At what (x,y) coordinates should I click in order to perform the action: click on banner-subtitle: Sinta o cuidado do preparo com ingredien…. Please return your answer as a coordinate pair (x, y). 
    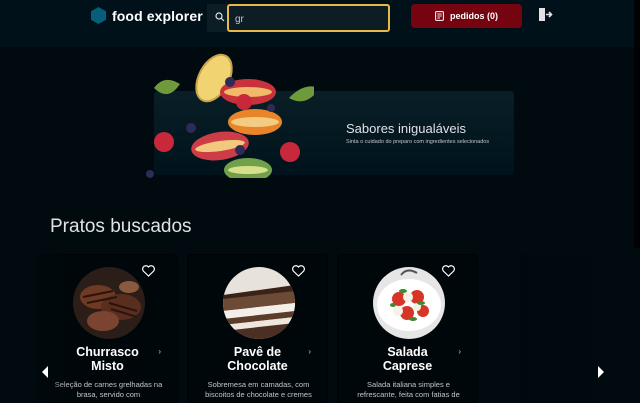
    Looking at the image, I should click on (418, 142).